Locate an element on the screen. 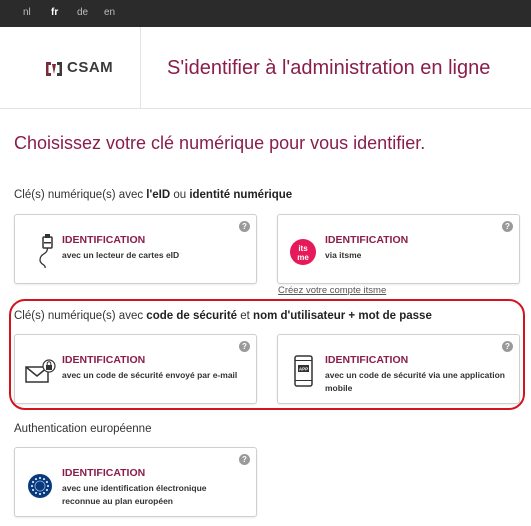 The width and height of the screenshot is (531, 526). card-description: avec un lecteur de cartes eID is located at coordinates (121, 255).